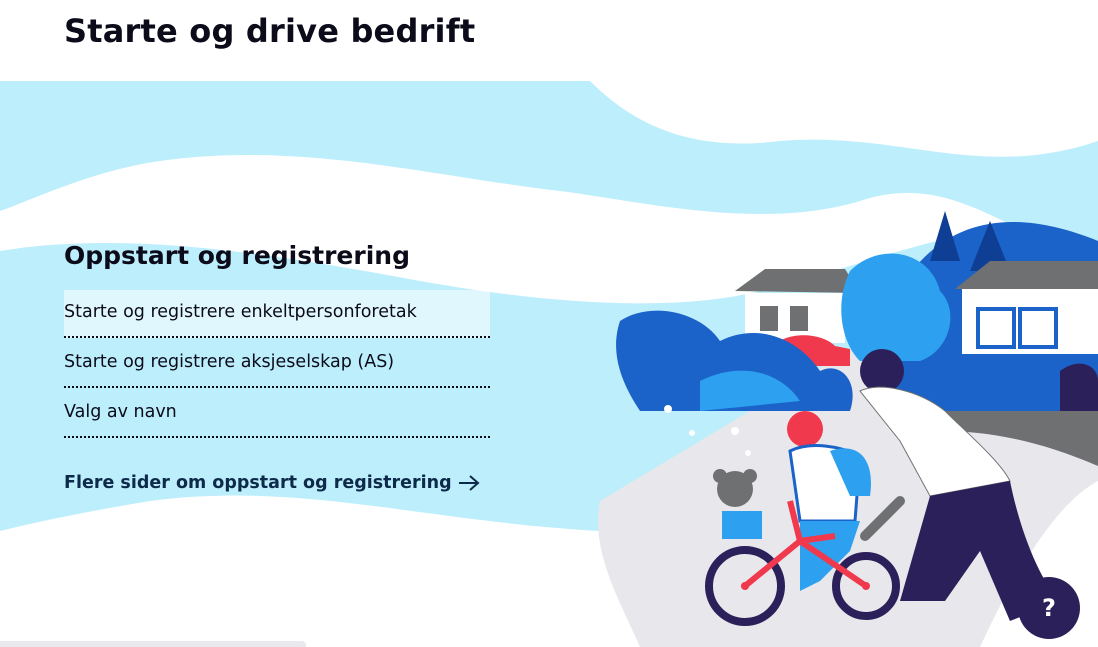  I want to click on link-valg-av-navn: Valg av navn, so click(277, 414).